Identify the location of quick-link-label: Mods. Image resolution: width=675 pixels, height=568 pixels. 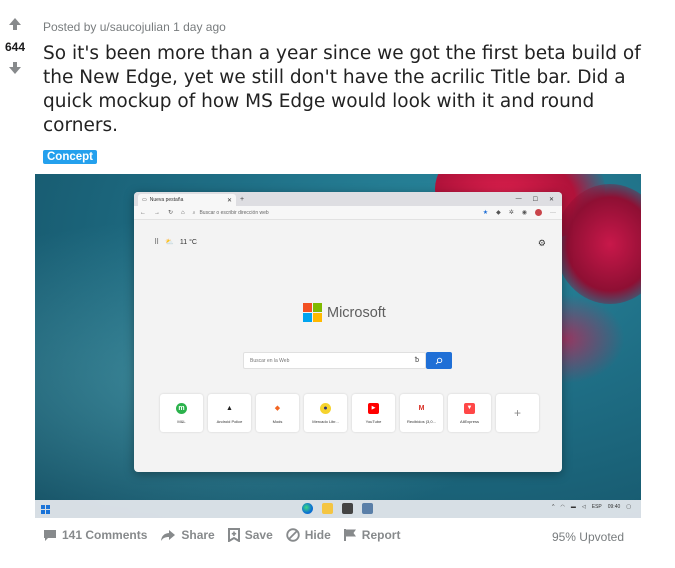
(277, 421).